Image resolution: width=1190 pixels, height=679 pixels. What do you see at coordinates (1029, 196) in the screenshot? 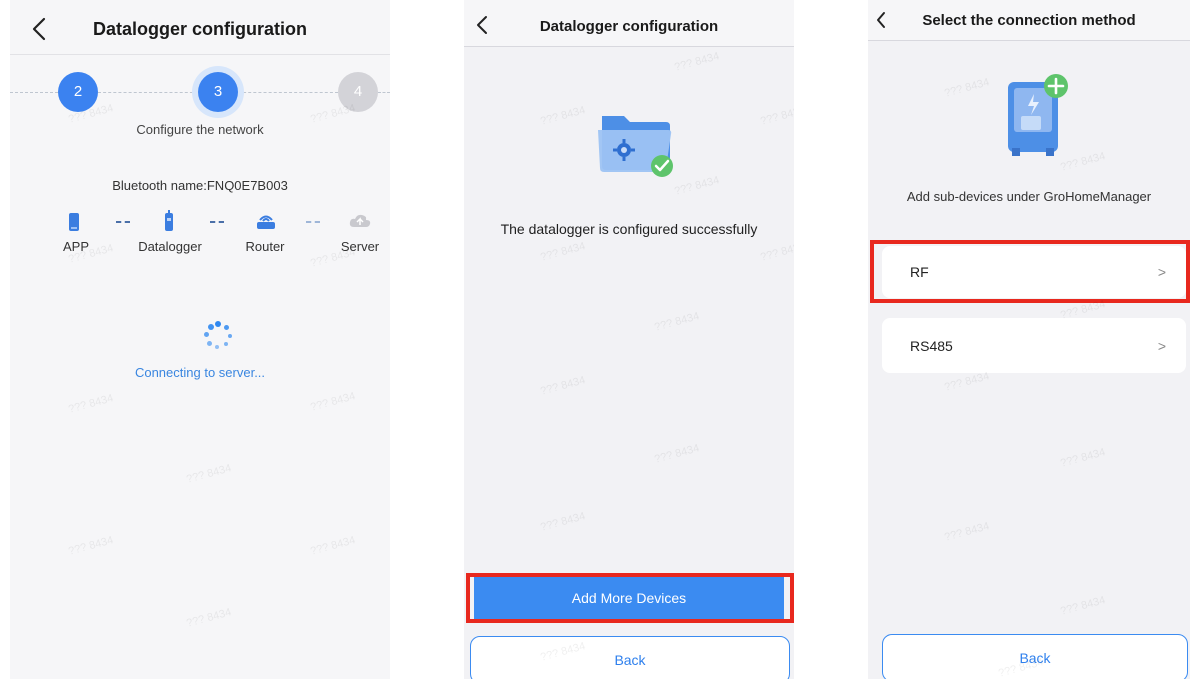
I see `sub-device-subtitle: Add sub-devices under GroHomeManager` at bounding box center [1029, 196].